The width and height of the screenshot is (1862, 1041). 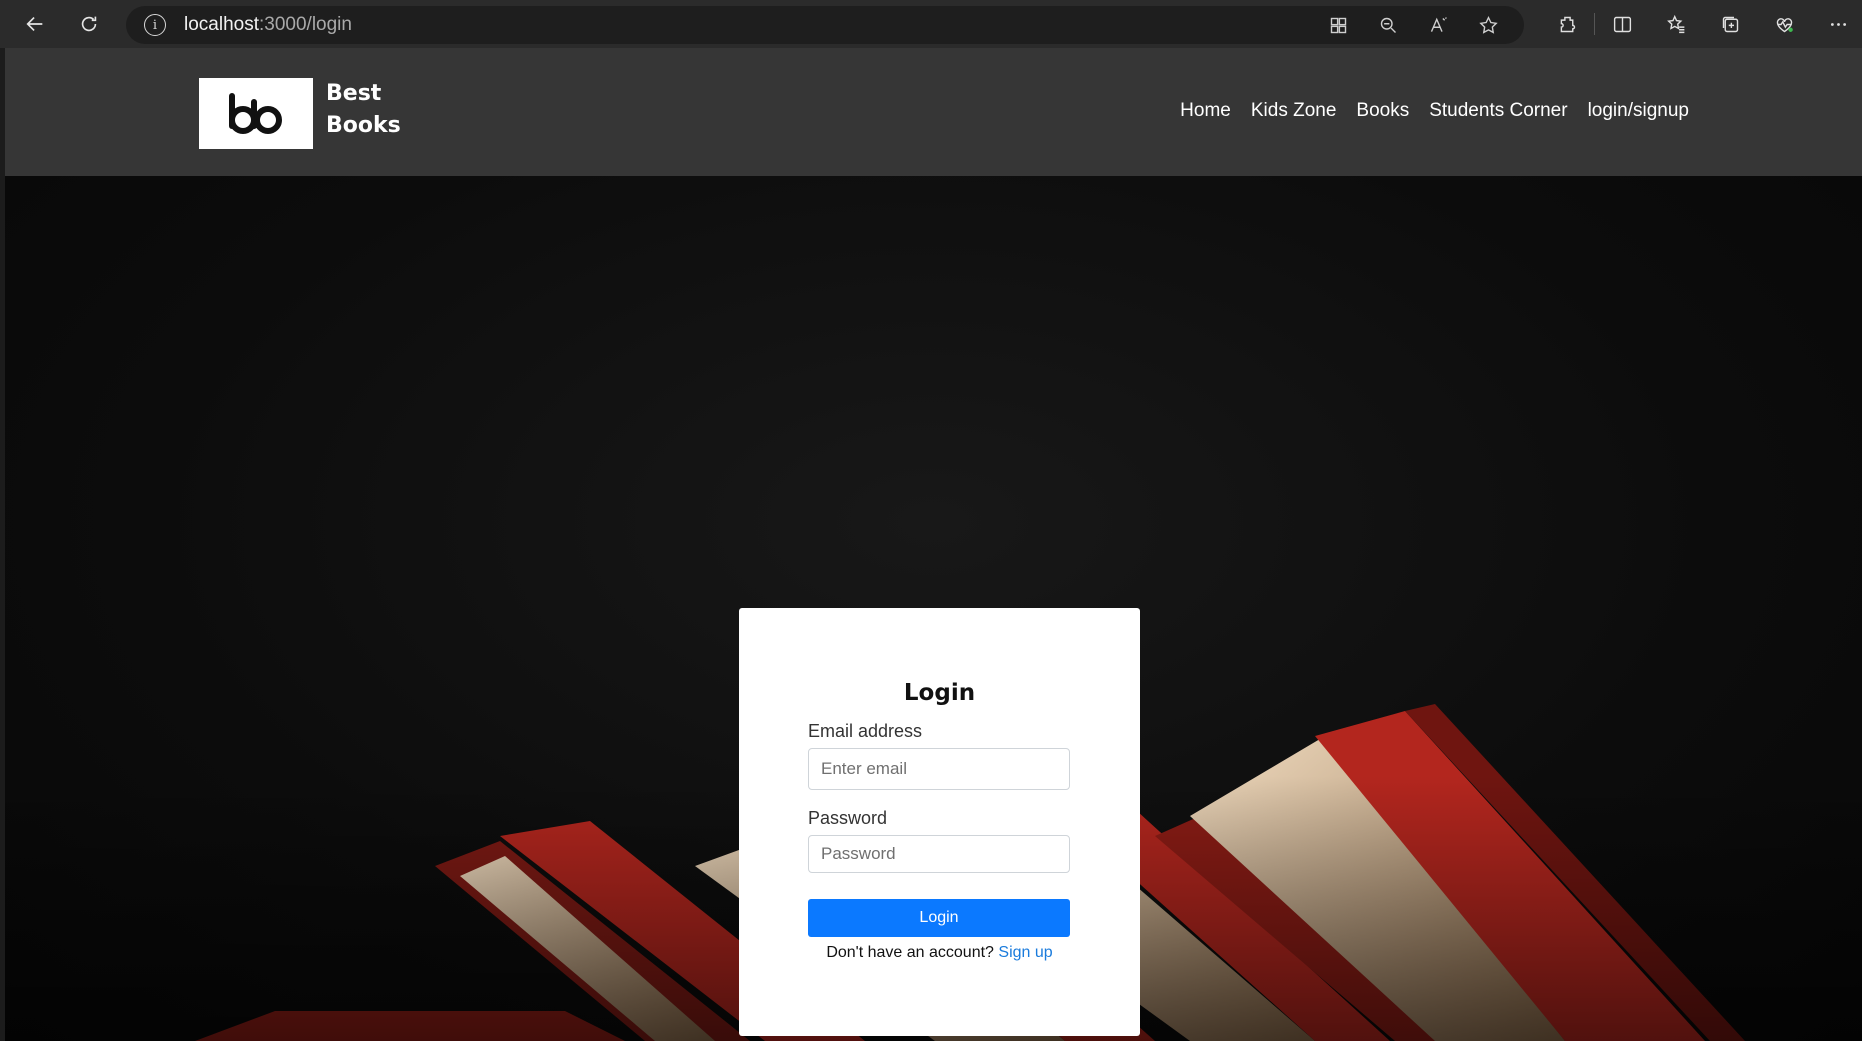 I want to click on logo, so click(x=256, y=113).